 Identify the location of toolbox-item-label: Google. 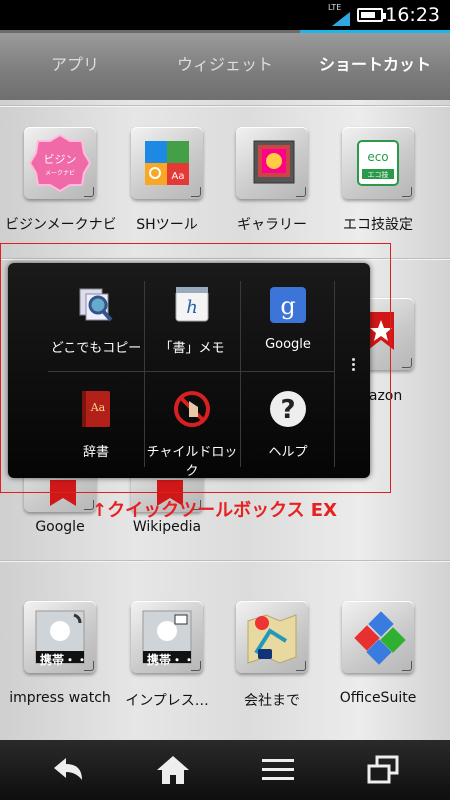
(288, 344).